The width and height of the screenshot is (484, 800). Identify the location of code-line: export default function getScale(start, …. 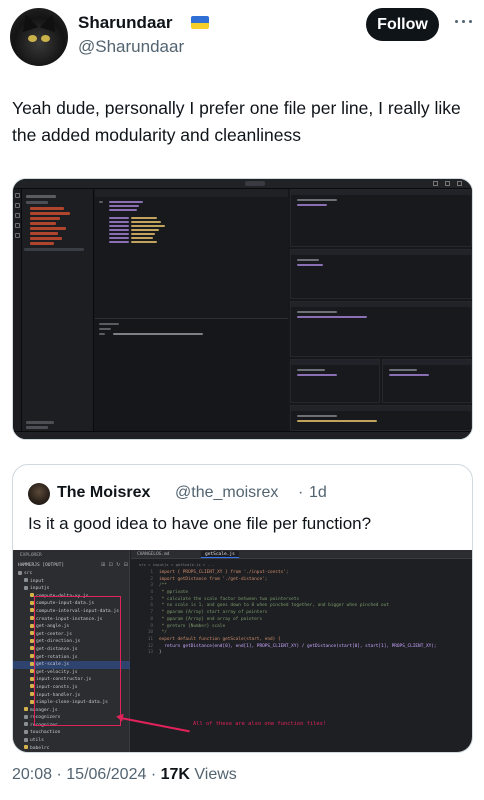
(220, 639).